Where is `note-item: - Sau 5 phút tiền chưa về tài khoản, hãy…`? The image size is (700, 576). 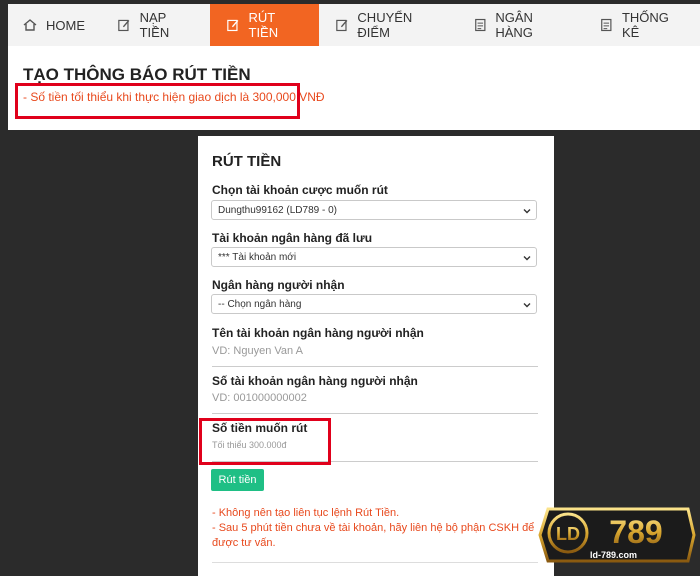
note-item: - Sau 5 phút tiền chưa về tài khoản, hãy… is located at coordinates (373, 535).